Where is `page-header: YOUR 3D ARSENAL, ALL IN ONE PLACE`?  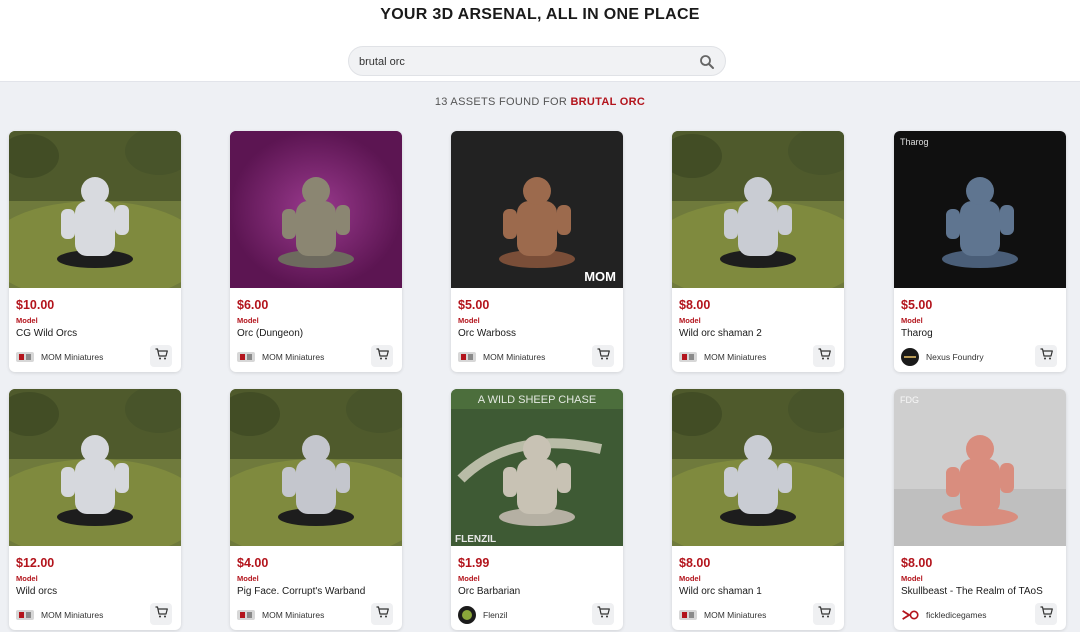 page-header: YOUR 3D ARSENAL, ALL IN ONE PLACE is located at coordinates (540, 41).